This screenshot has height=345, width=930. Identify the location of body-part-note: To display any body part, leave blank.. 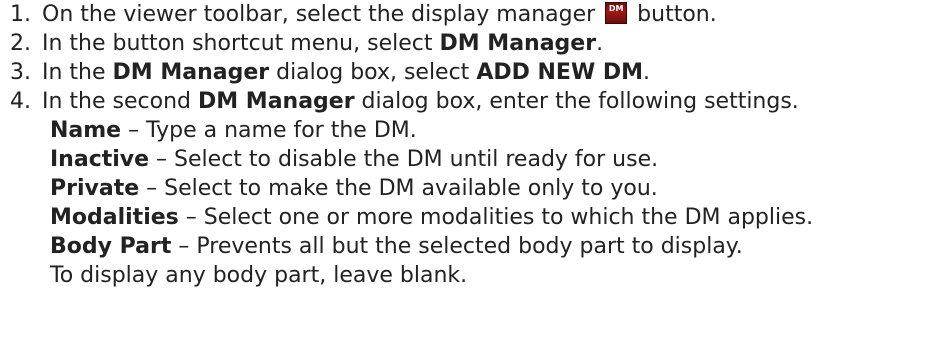
(465, 275).